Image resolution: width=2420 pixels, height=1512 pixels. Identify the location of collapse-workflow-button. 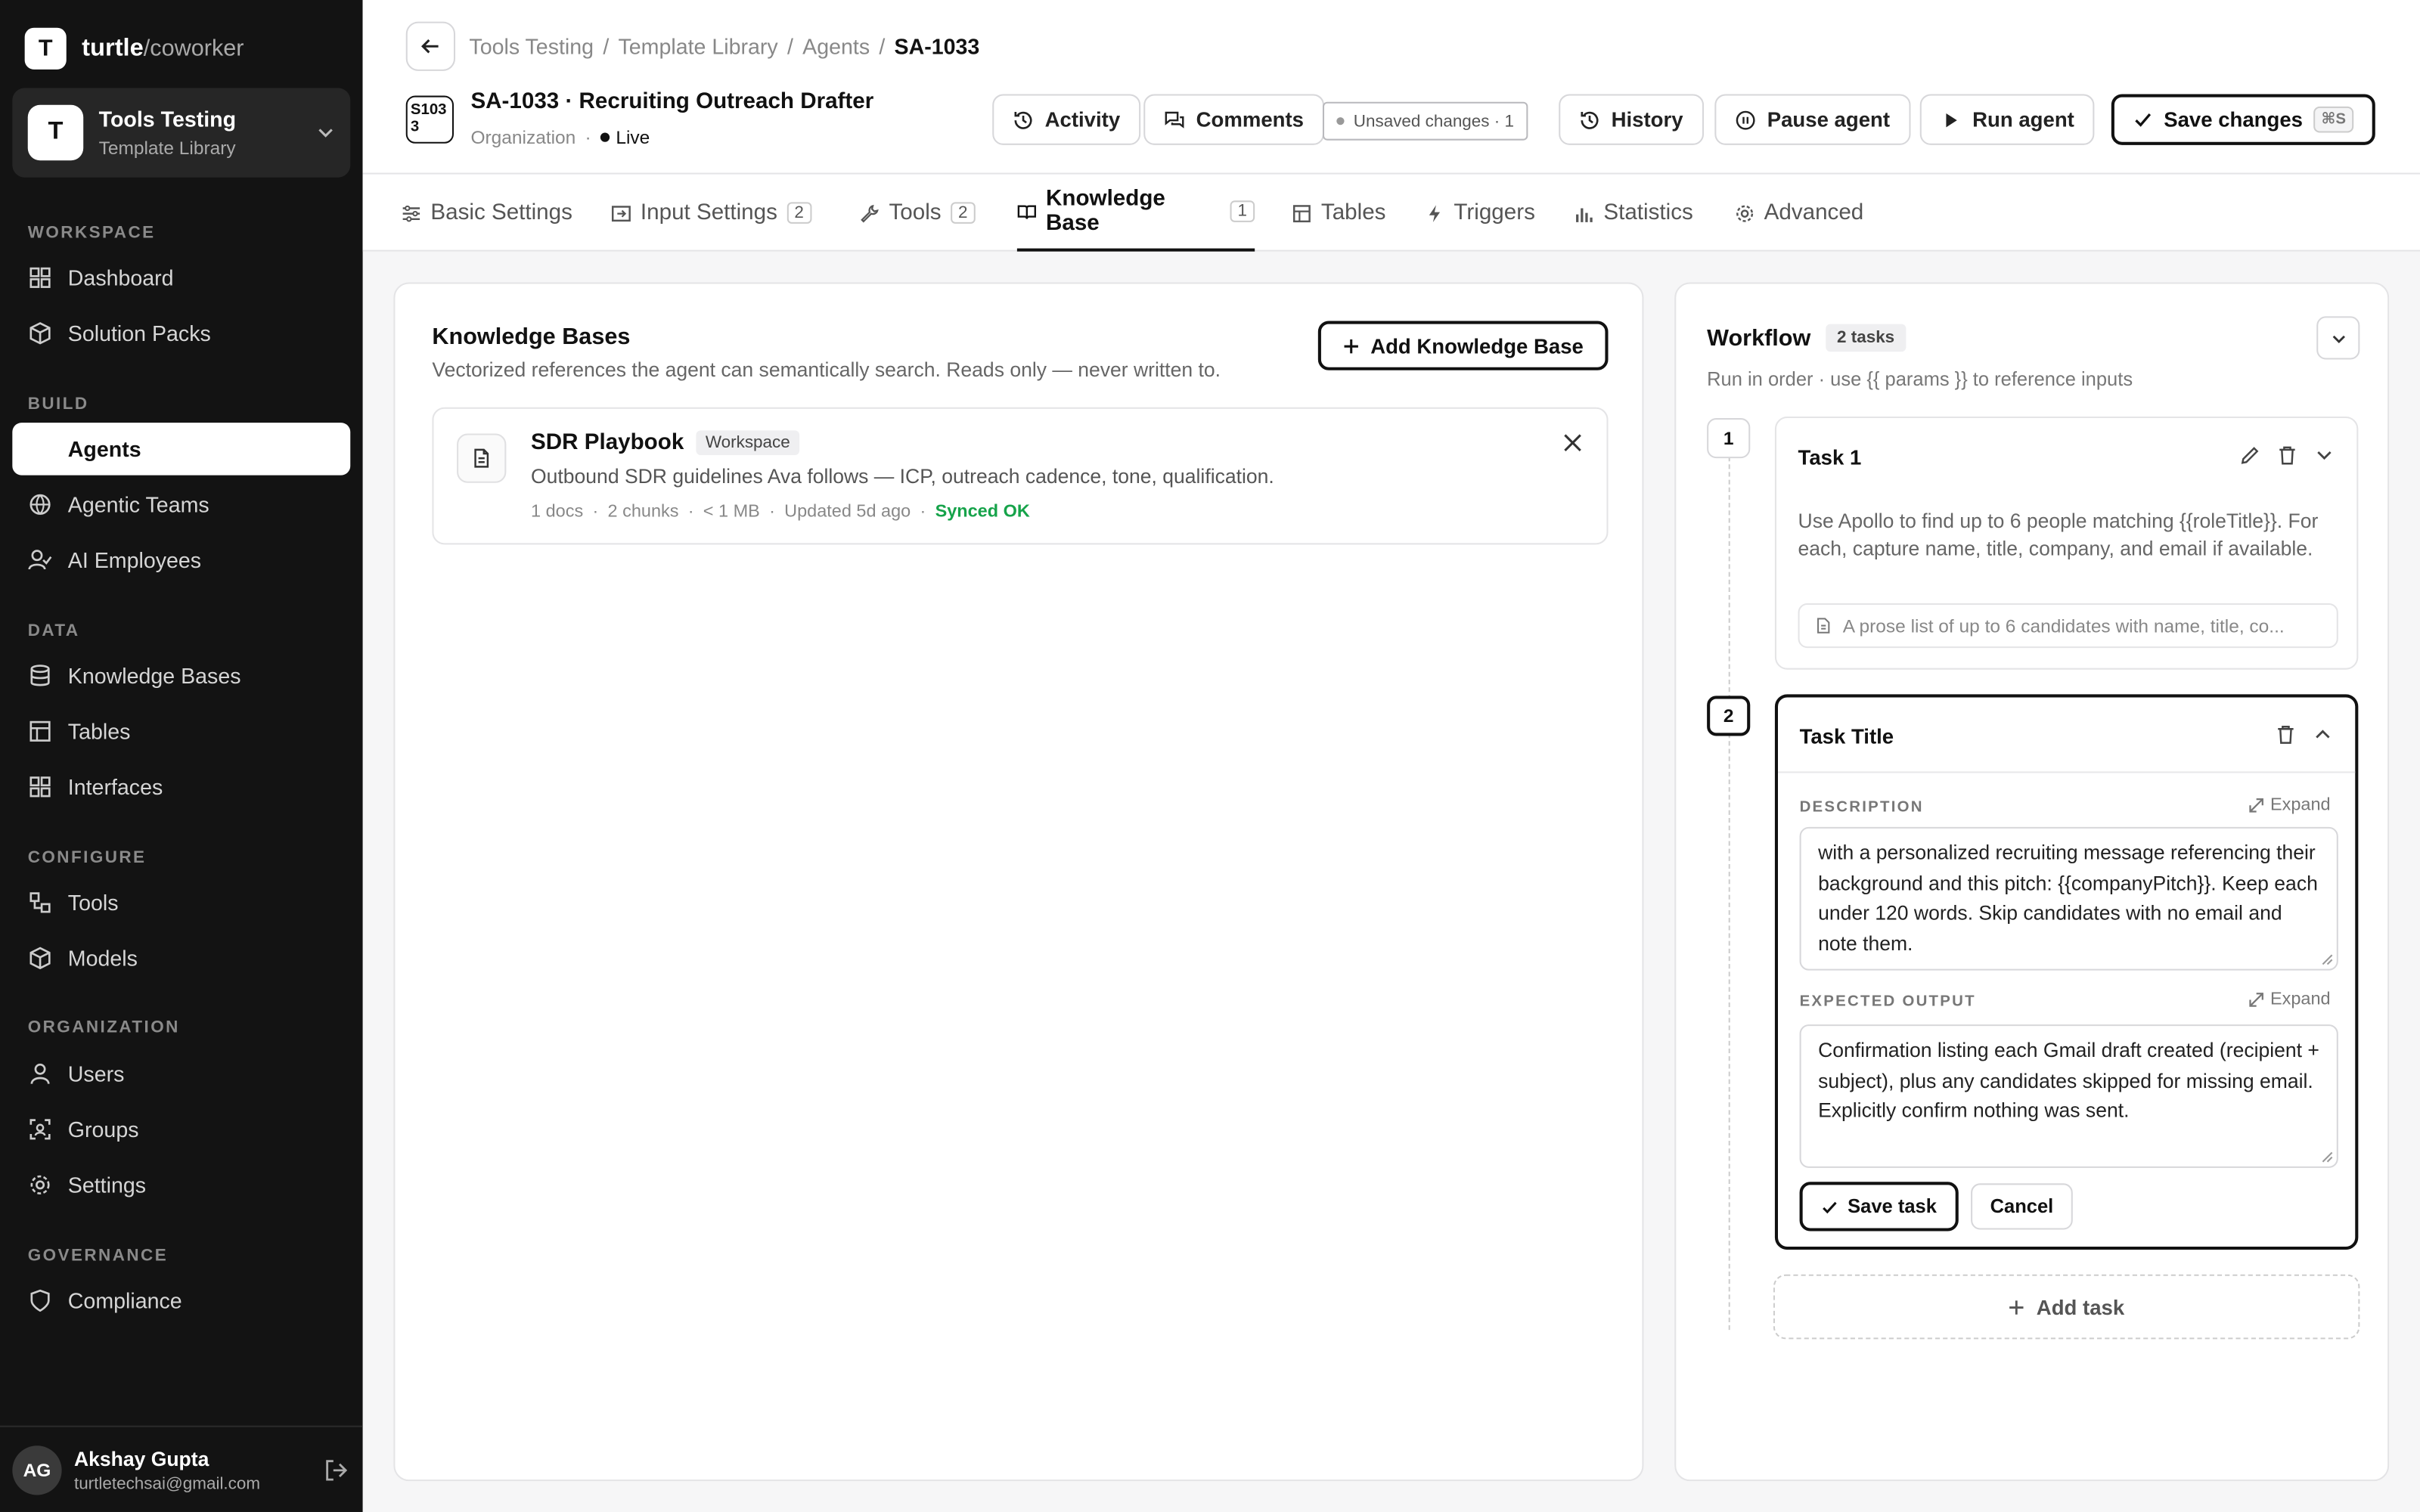
(2338, 338).